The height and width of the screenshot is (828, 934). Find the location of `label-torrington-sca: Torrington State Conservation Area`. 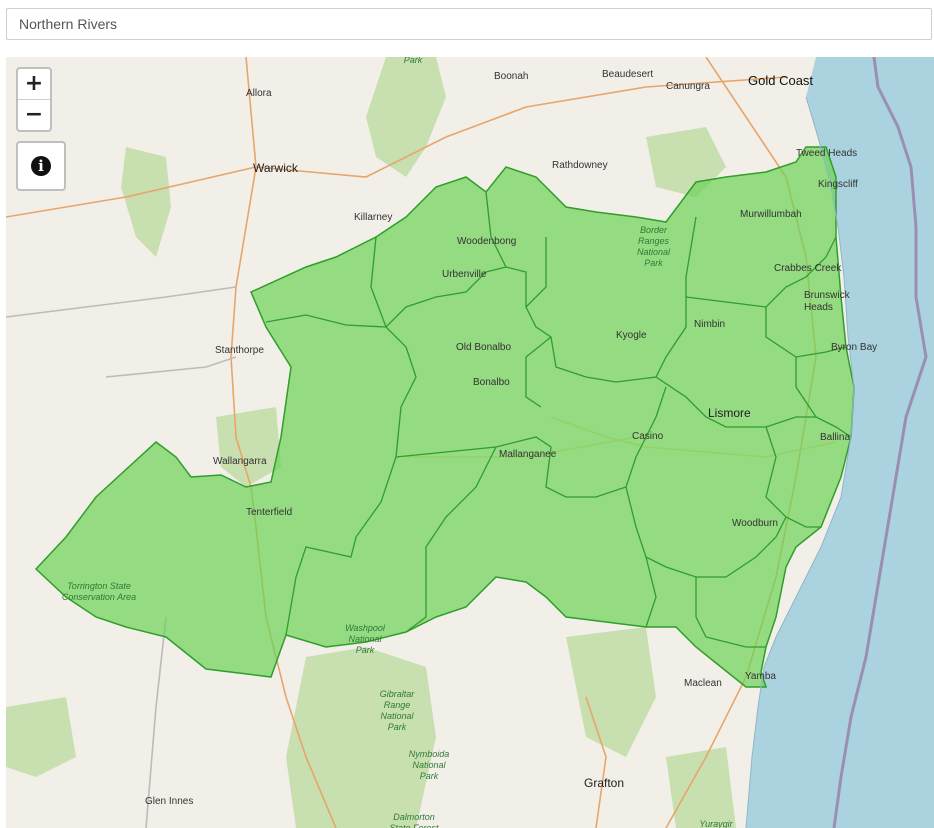

label-torrington-sca: Torrington State Conservation Area is located at coordinates (99, 591).